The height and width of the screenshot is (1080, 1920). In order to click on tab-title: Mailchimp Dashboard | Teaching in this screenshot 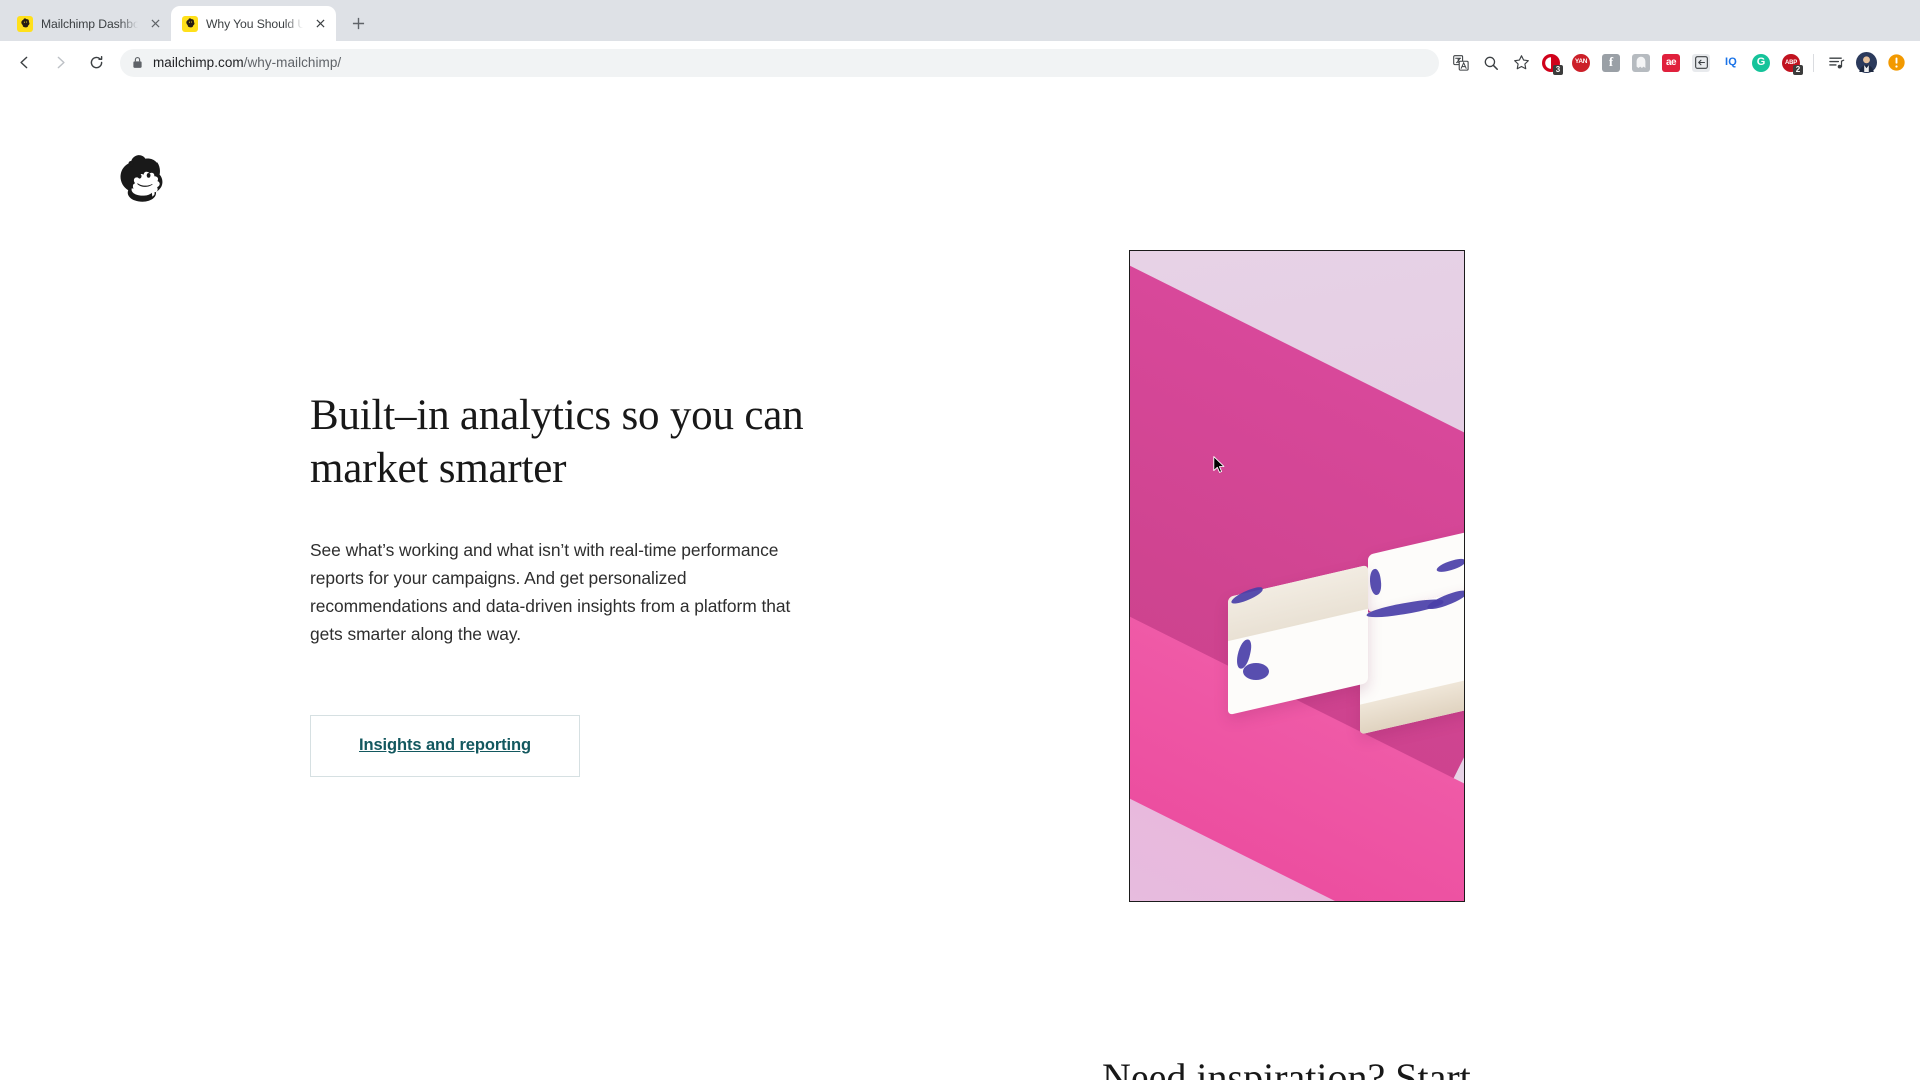, I will do `click(90, 23)`.